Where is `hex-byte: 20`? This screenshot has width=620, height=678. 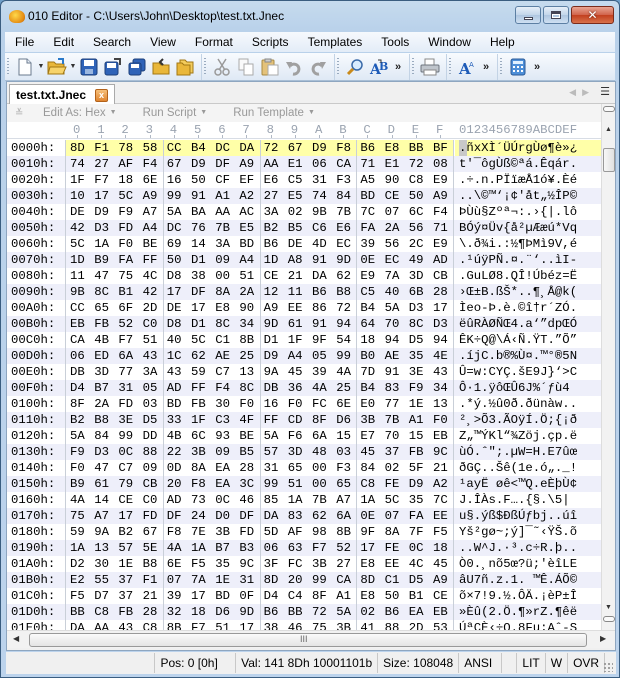
hex-byte: 20 is located at coordinates (295, 580).